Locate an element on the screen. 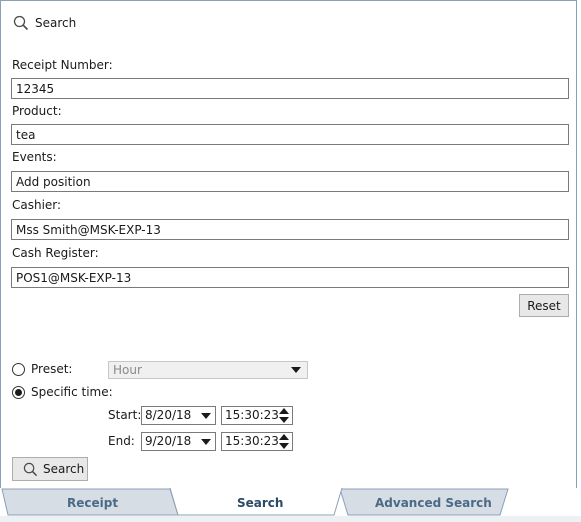 Image resolution: width=581 pixels, height=522 pixels. start-date-picker: 8/20/18 is located at coordinates (178, 415).